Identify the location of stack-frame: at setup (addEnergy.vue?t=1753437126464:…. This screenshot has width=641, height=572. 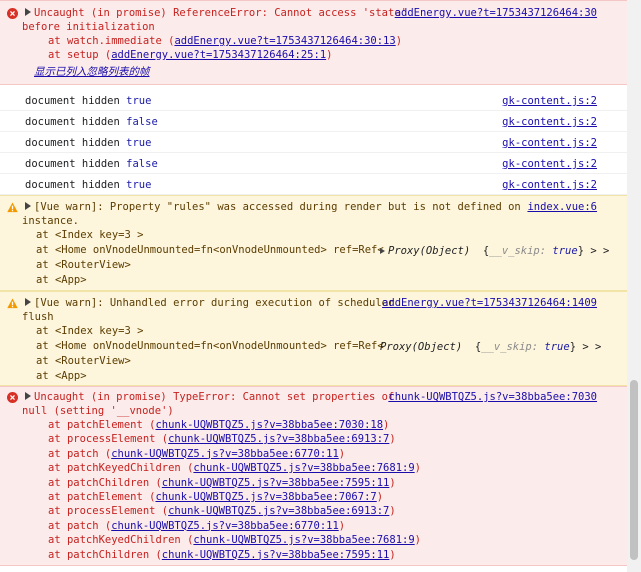
(190, 55).